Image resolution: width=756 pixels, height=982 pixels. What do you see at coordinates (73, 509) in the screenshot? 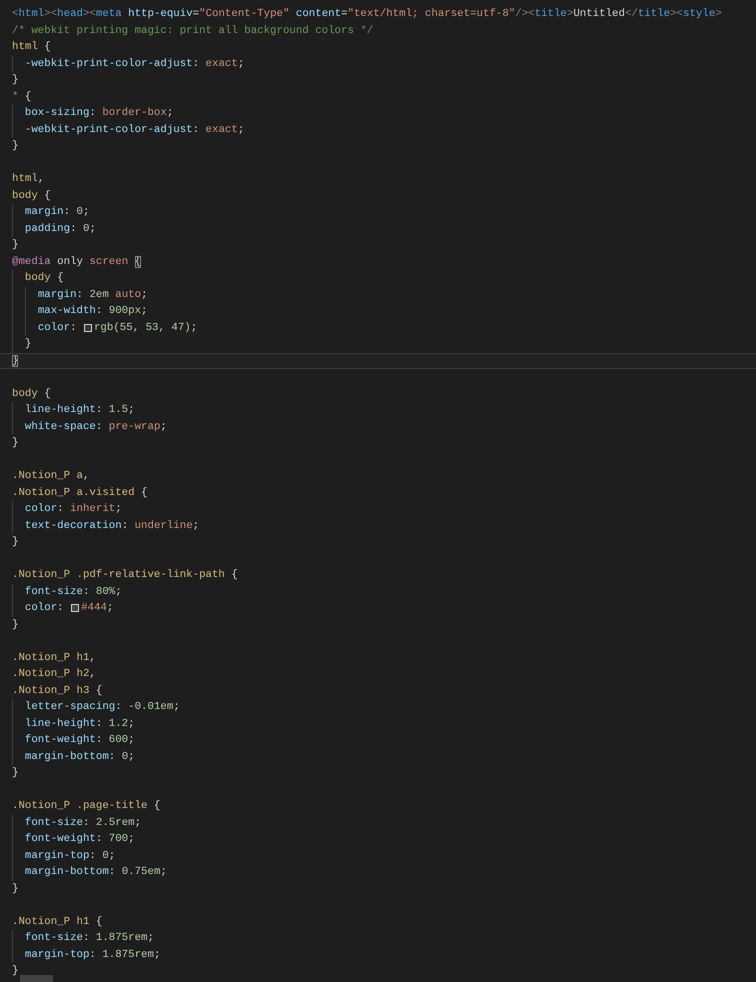
I see `code-line: color: inherit;` at bounding box center [73, 509].